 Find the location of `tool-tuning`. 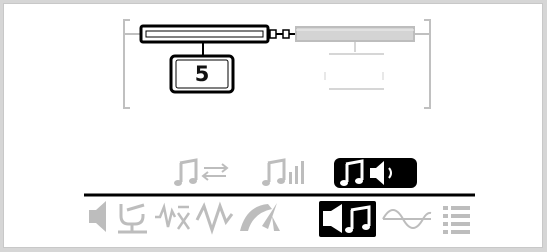

tool-tuning is located at coordinates (132, 218).